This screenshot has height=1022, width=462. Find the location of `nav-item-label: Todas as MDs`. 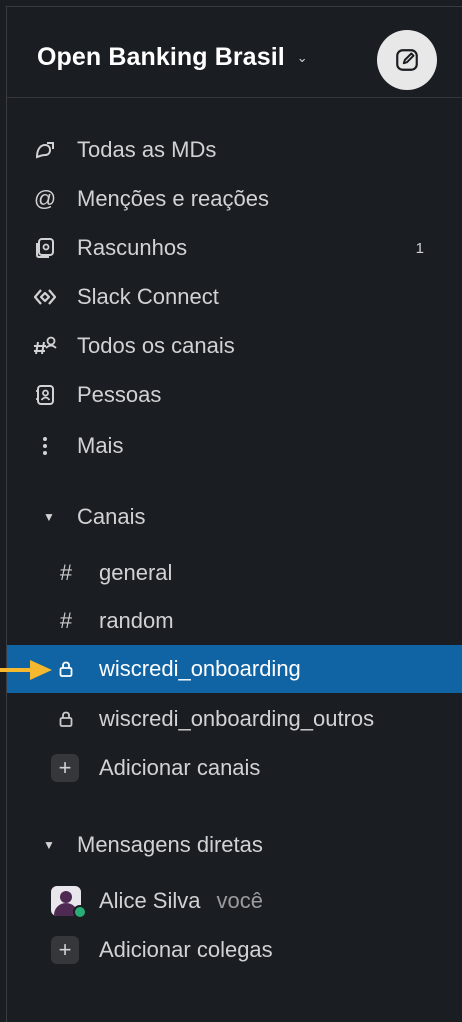

nav-item-label: Todas as MDs is located at coordinates (147, 149).